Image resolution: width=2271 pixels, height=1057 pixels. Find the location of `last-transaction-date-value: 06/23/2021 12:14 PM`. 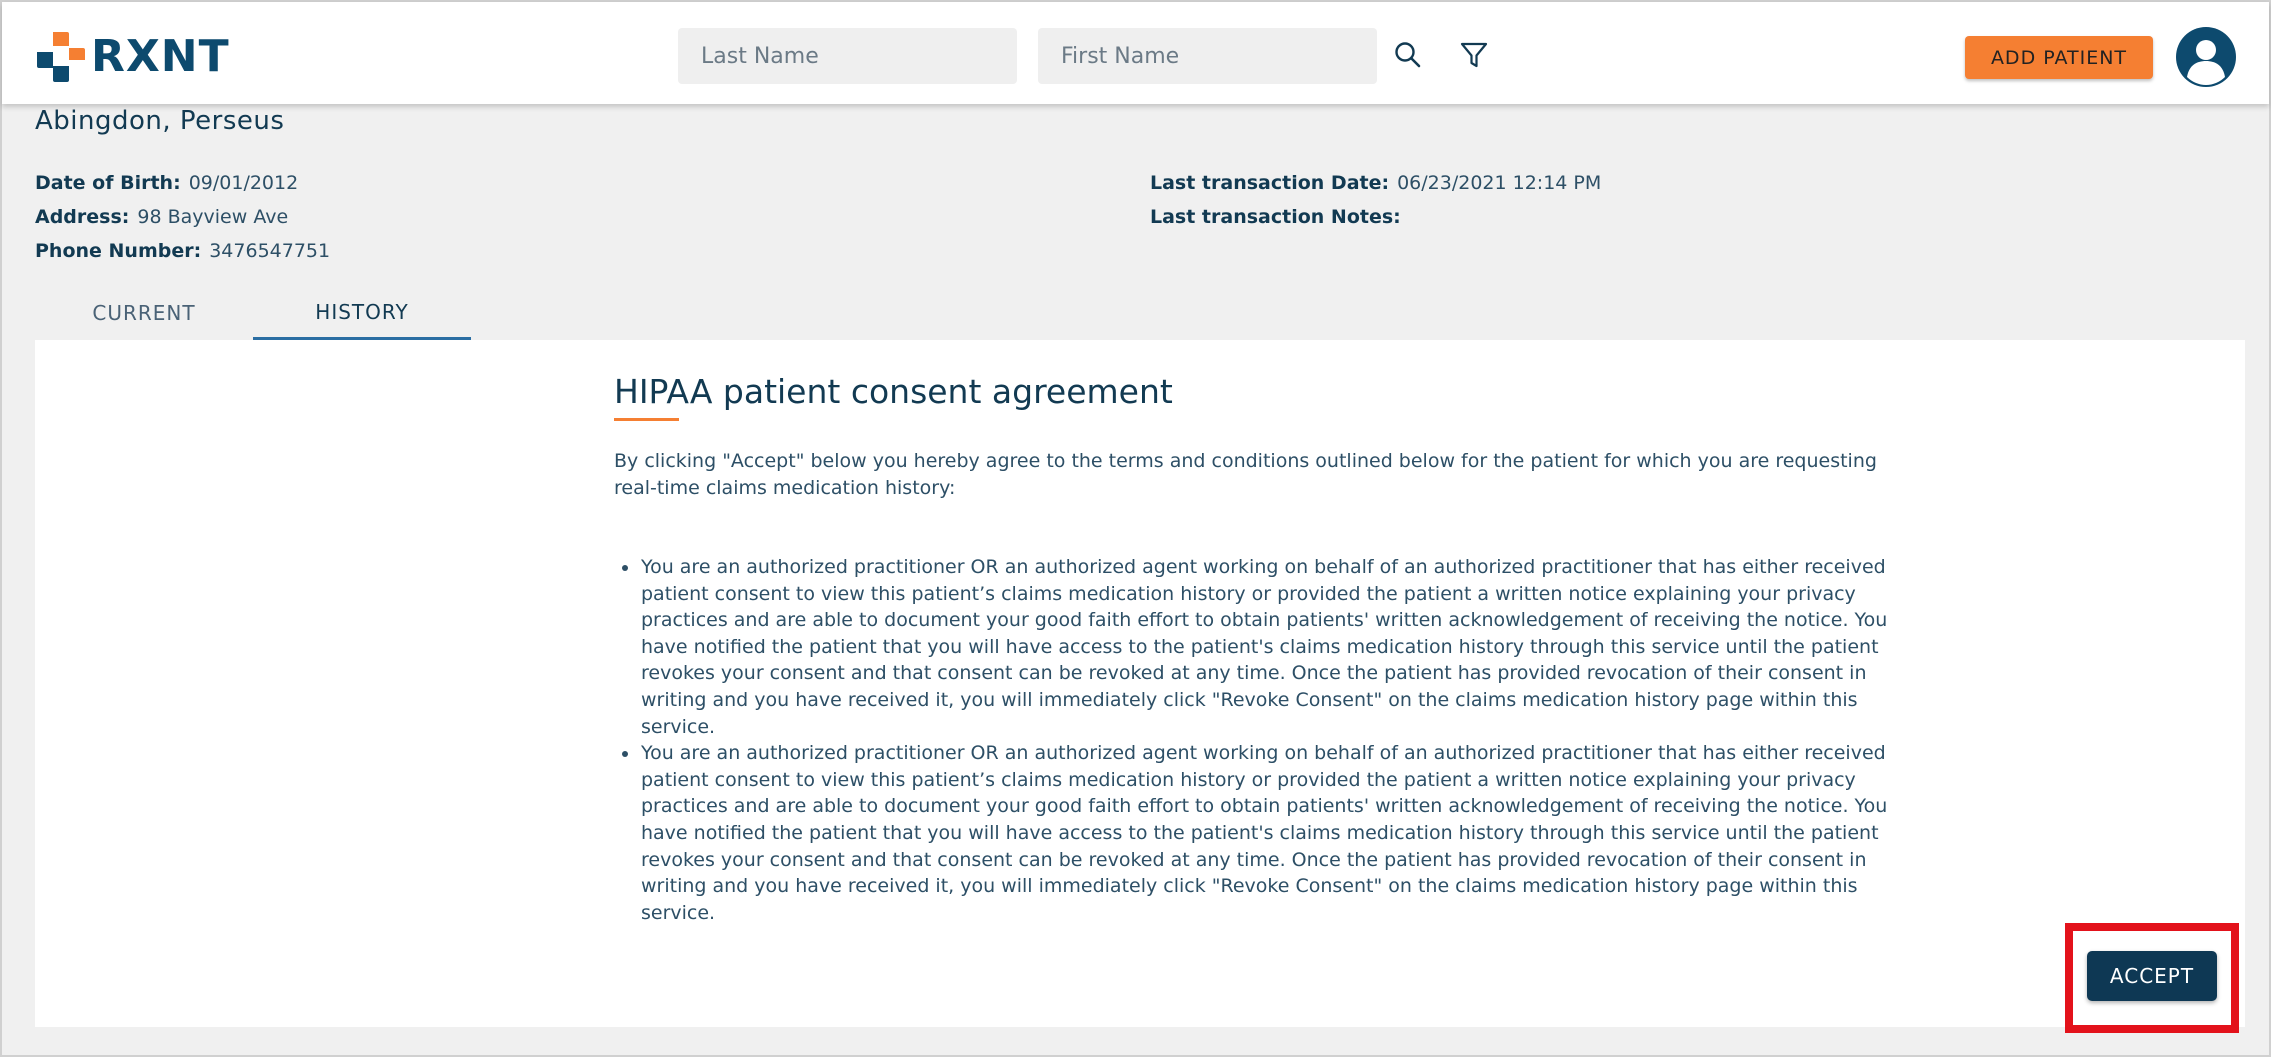

last-transaction-date-value: 06/23/2021 12:14 PM is located at coordinates (1499, 183).